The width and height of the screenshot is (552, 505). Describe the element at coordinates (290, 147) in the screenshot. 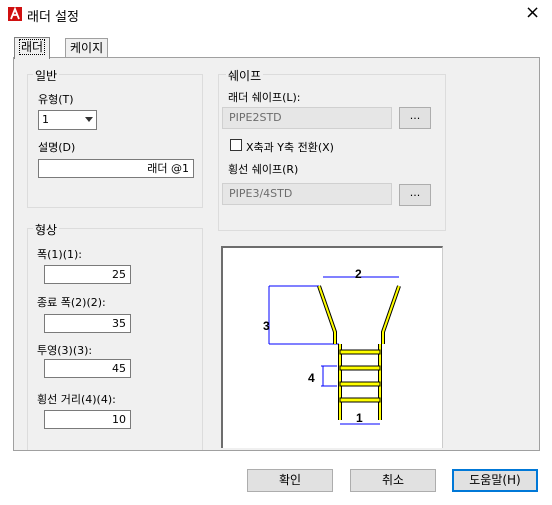

I see `swap-axes-label: X축과 Y축 전환(X)` at that location.